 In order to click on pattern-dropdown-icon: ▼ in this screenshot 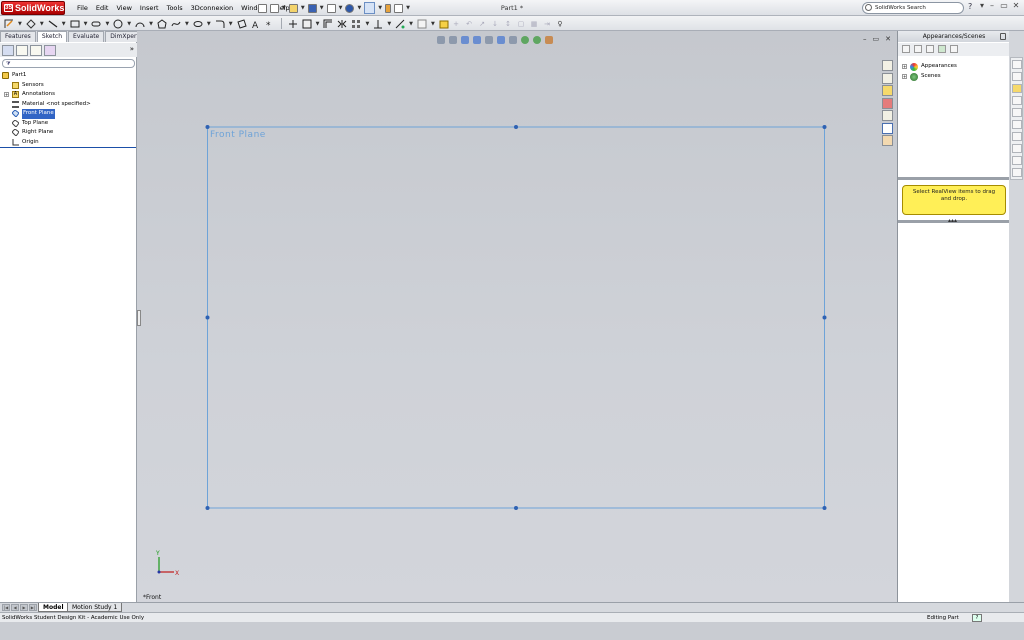, I will do `click(367, 24)`.